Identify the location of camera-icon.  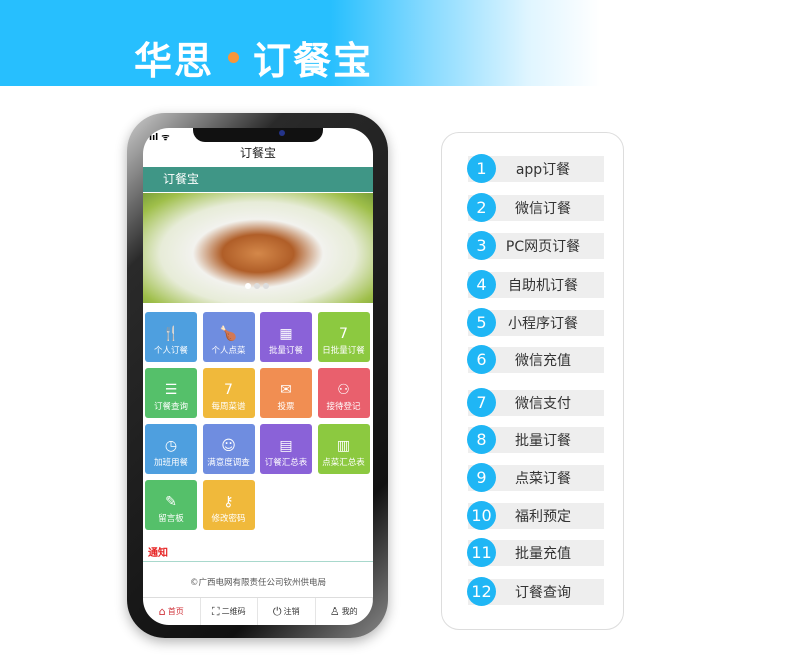
(282, 133).